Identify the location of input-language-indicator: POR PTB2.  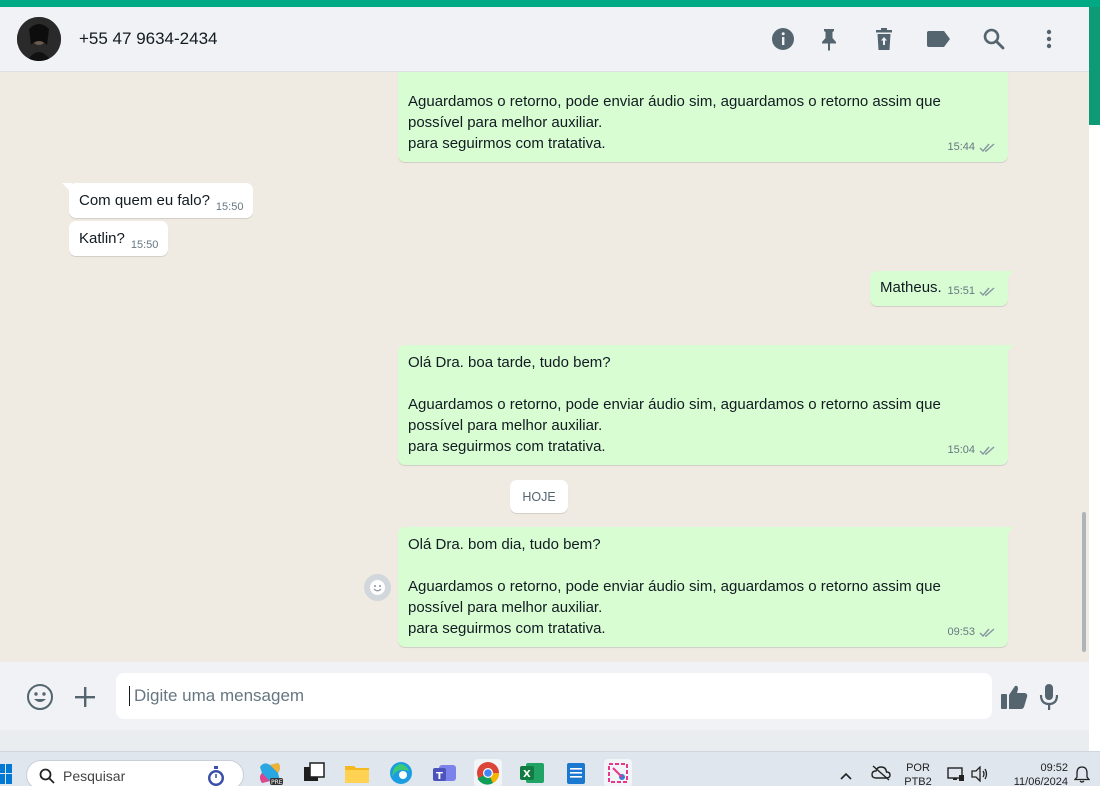
(918, 773).